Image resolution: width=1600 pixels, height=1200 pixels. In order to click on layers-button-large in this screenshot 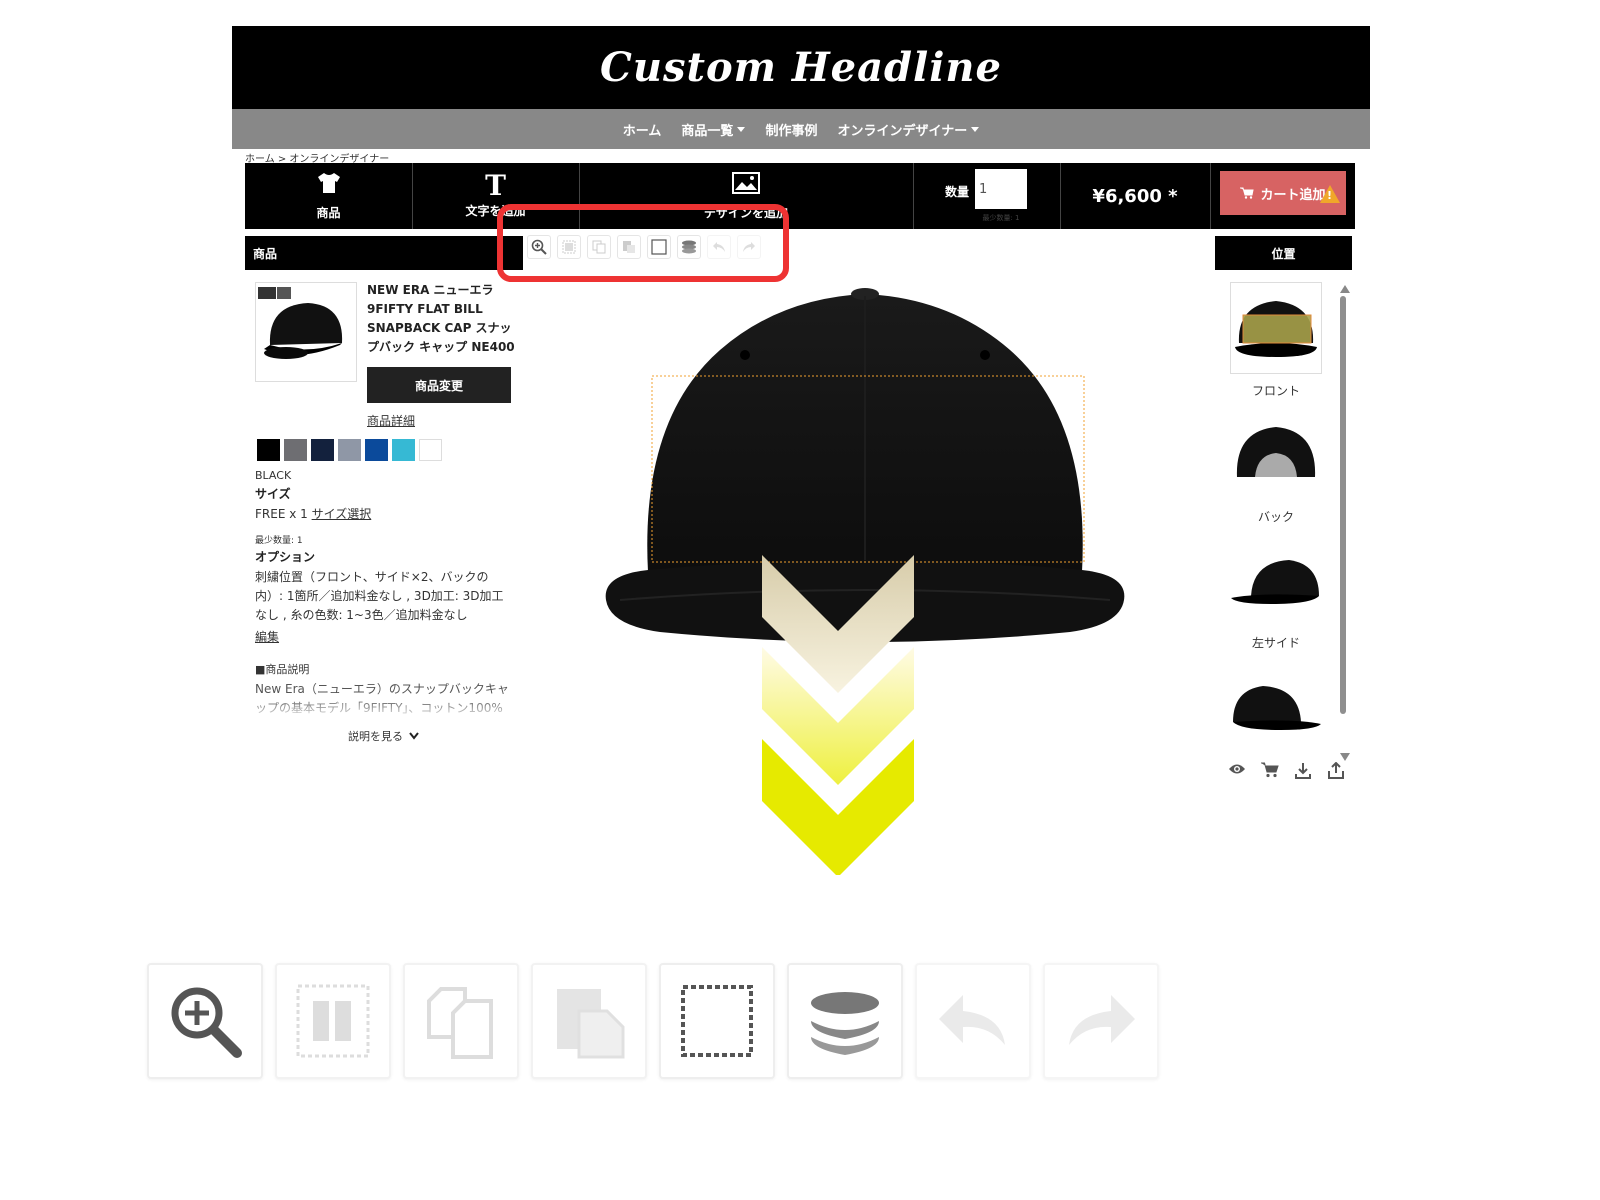, I will do `click(845, 1021)`.